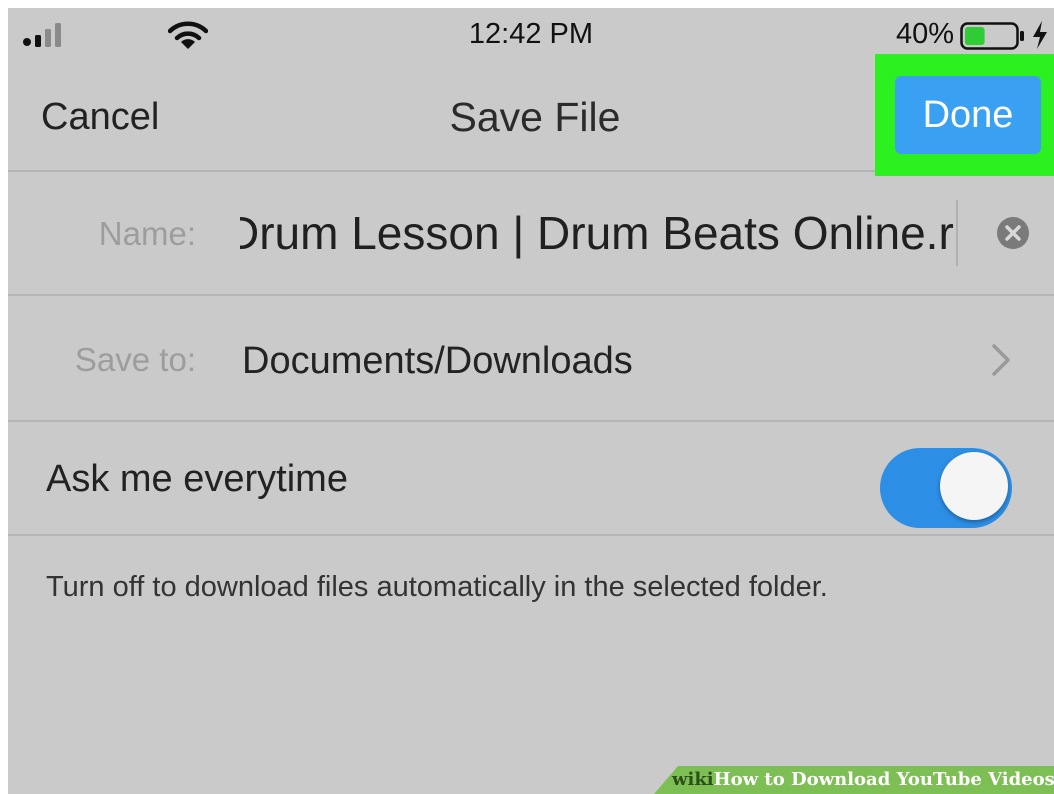 This screenshot has width=1054, height=794. What do you see at coordinates (147, 233) in the screenshot?
I see `name-label: Name:` at bounding box center [147, 233].